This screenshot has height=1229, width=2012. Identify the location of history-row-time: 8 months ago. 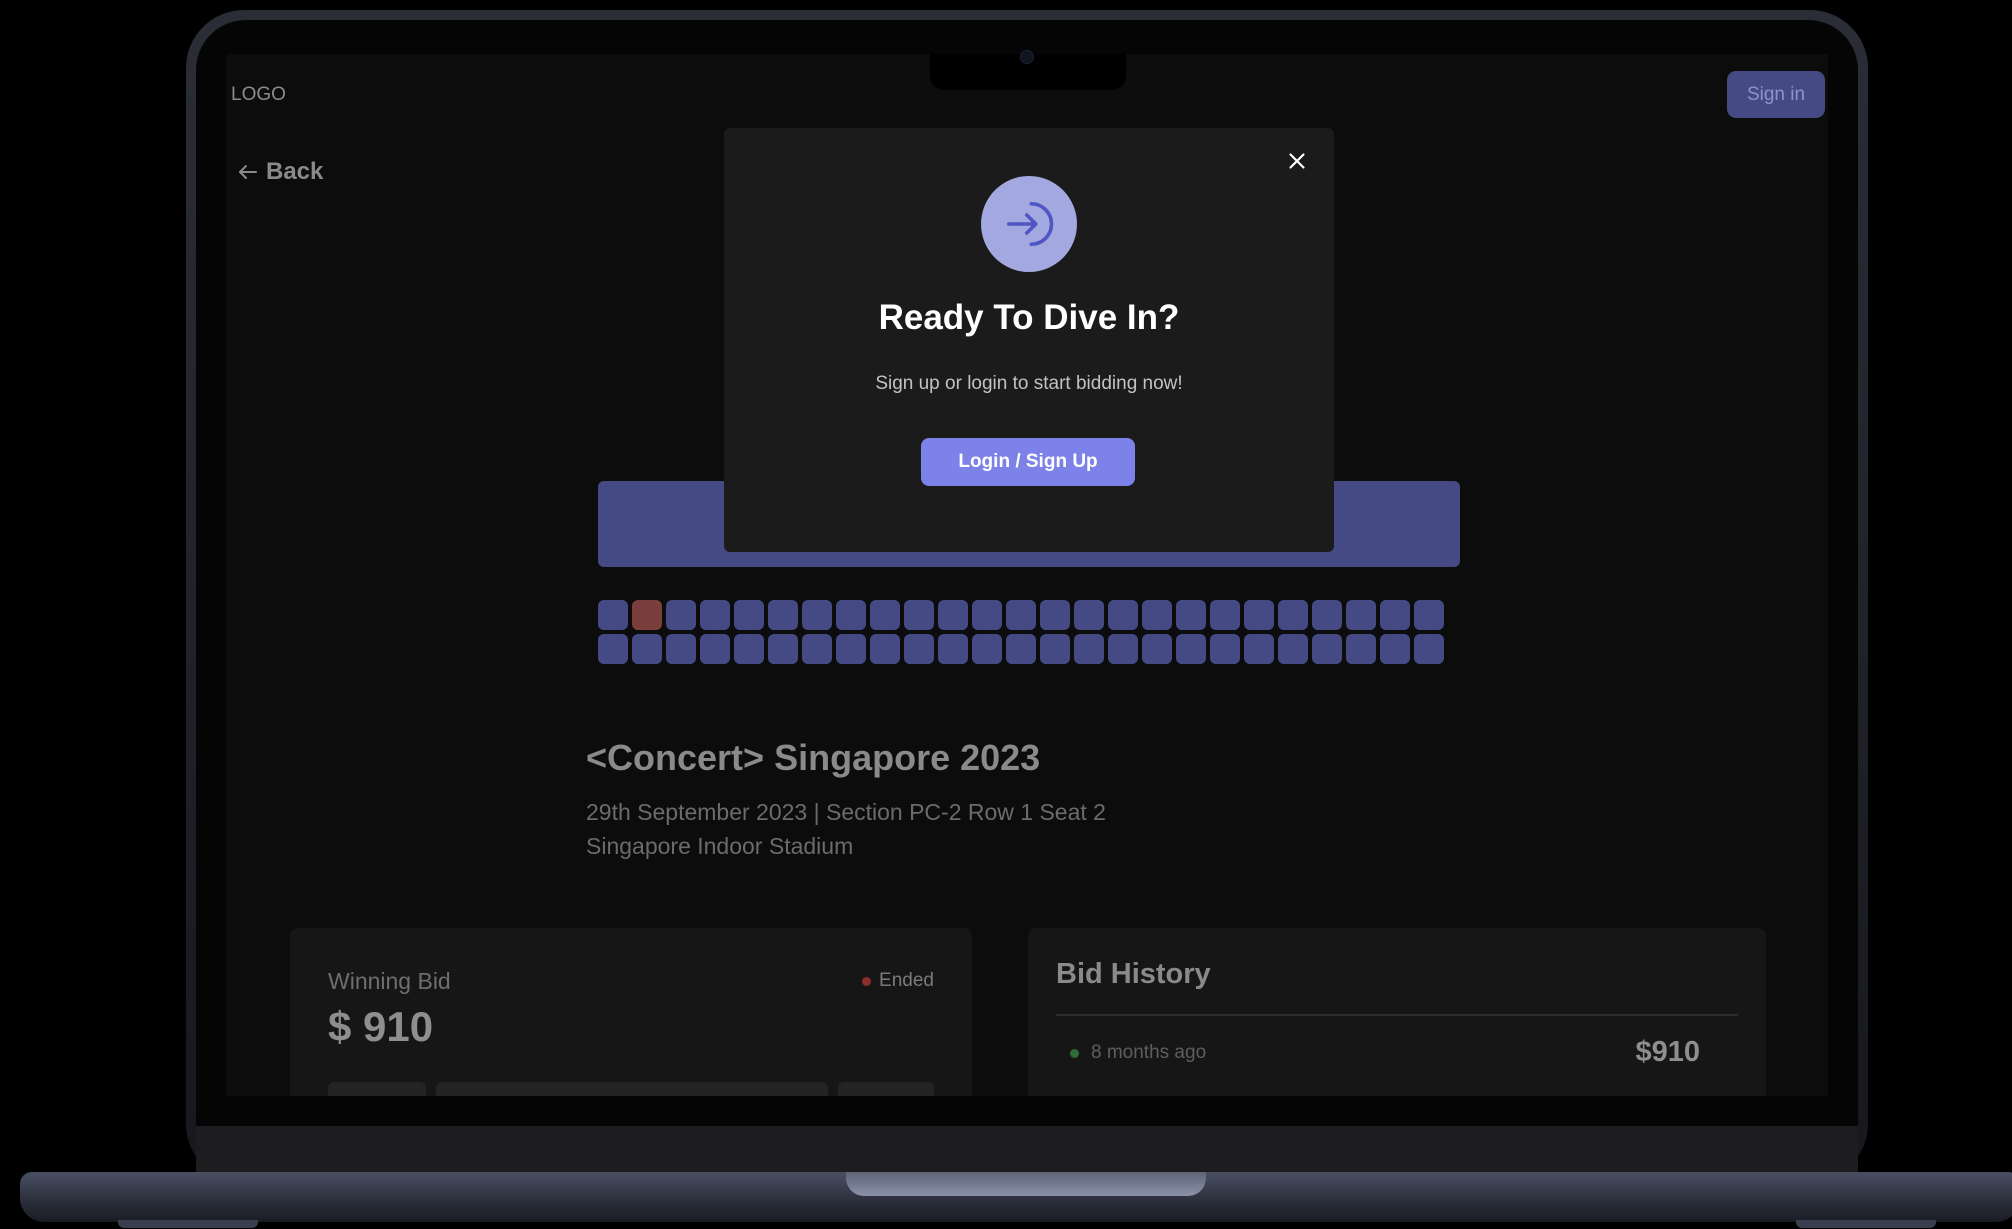
(1138, 1053).